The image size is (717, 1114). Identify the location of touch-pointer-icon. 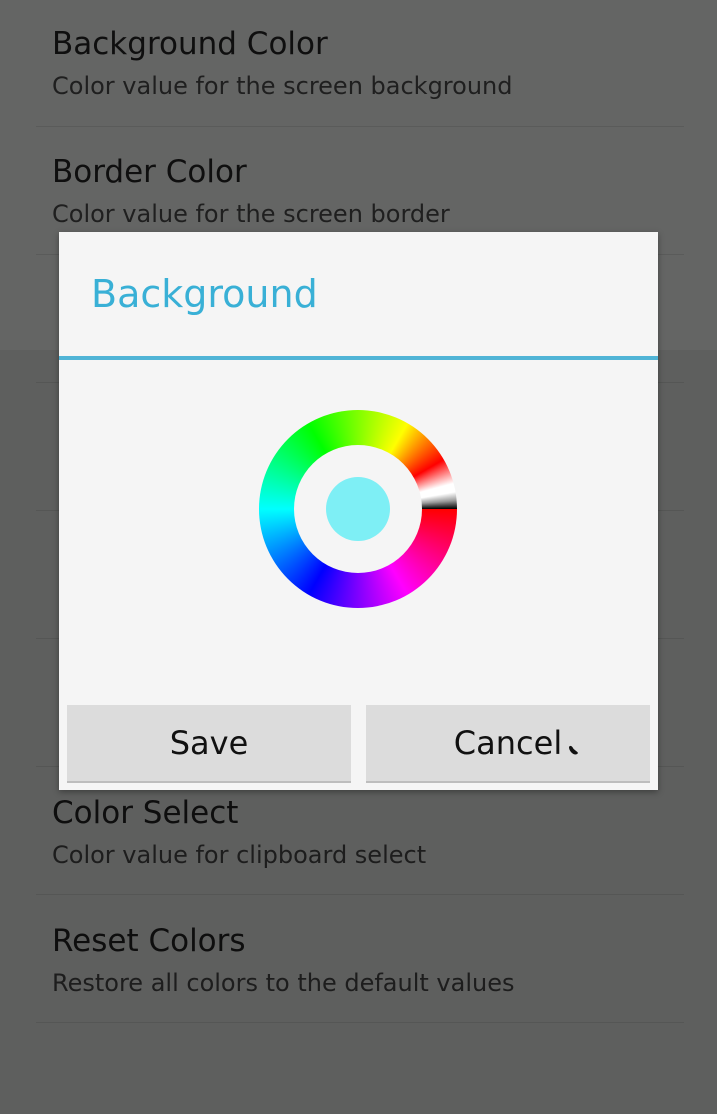
(573, 750).